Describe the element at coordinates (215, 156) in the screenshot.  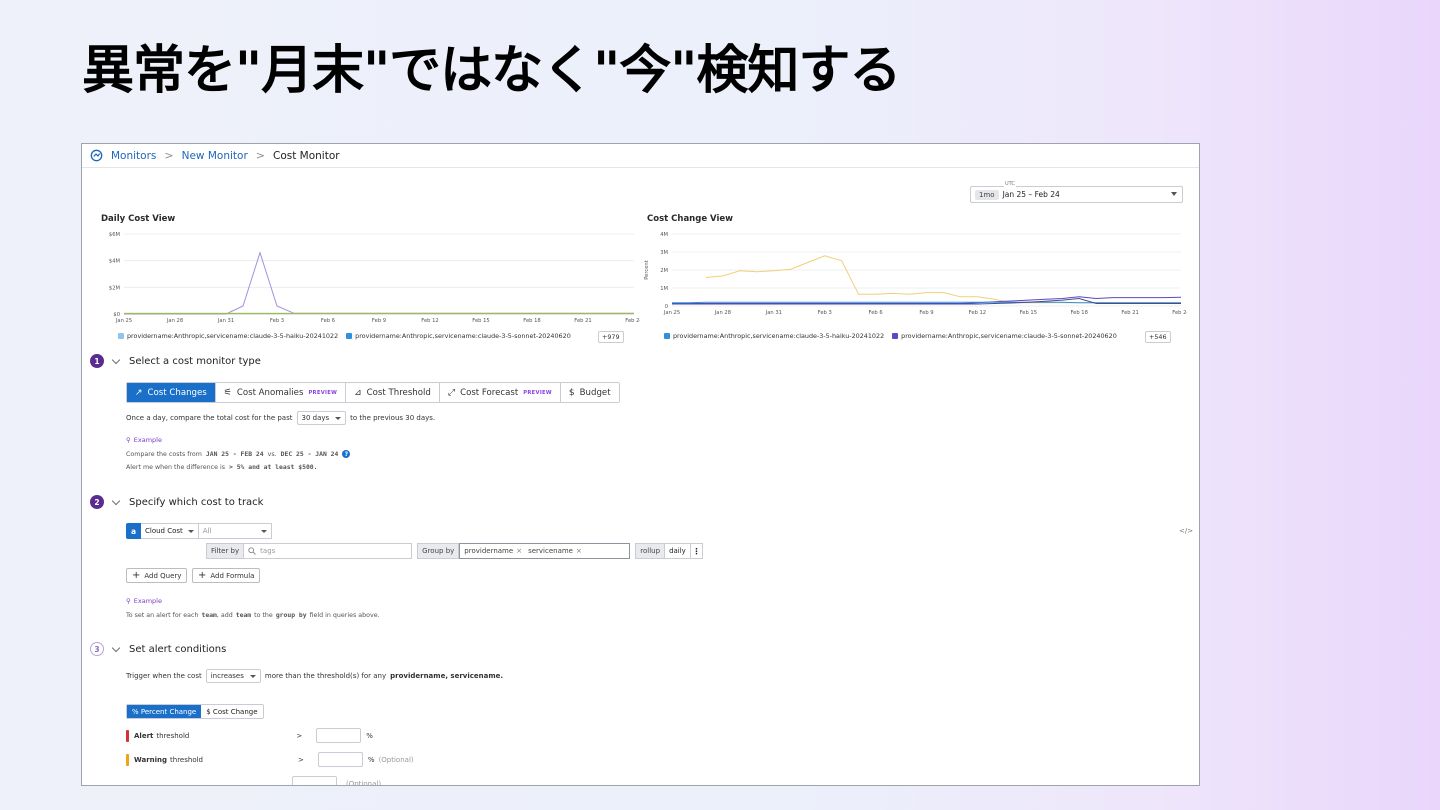
I see `breadcrumb-new-monitor: New Monitor` at that location.